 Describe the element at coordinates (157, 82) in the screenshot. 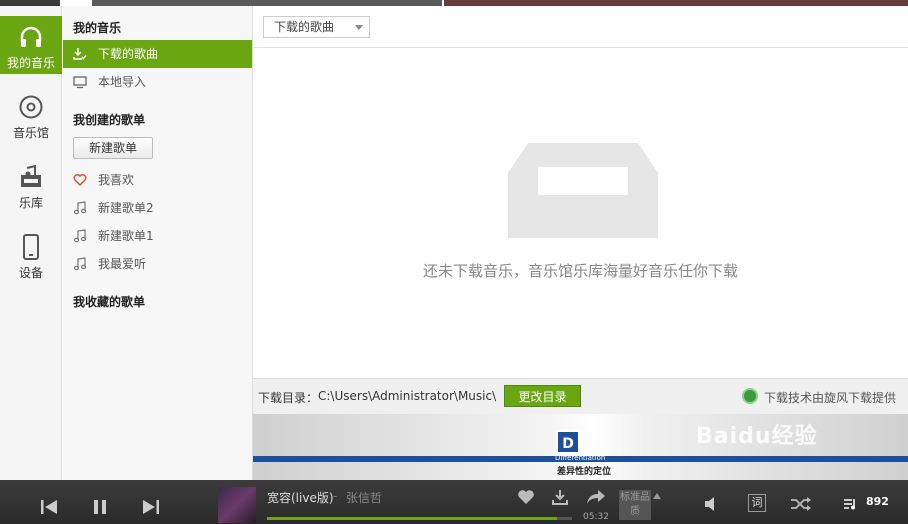

I see `sidebar-item-local-import: 本地导入` at that location.